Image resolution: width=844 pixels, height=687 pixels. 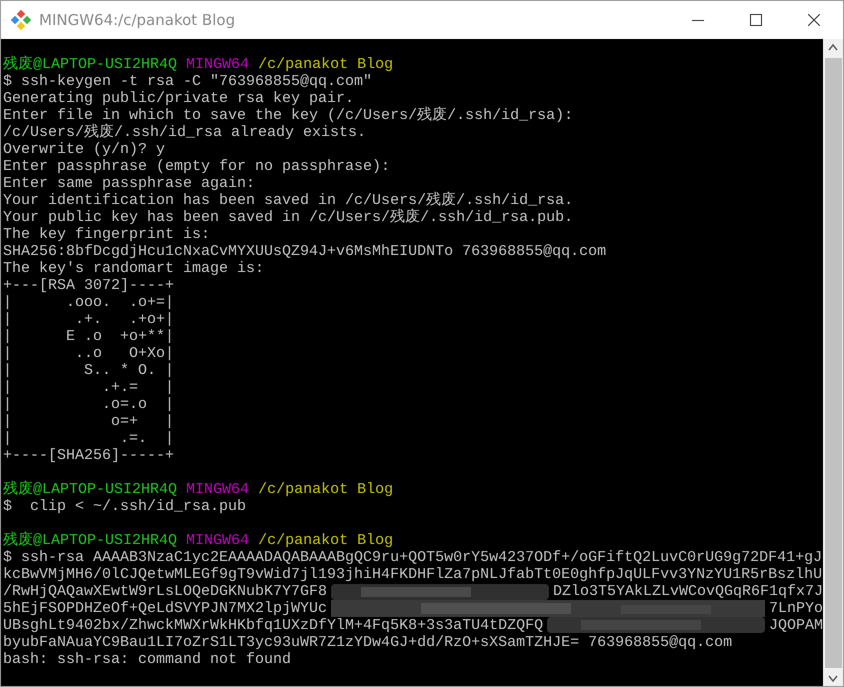 I want to click on key-fragment: 7LnPYo, so click(x=795, y=608).